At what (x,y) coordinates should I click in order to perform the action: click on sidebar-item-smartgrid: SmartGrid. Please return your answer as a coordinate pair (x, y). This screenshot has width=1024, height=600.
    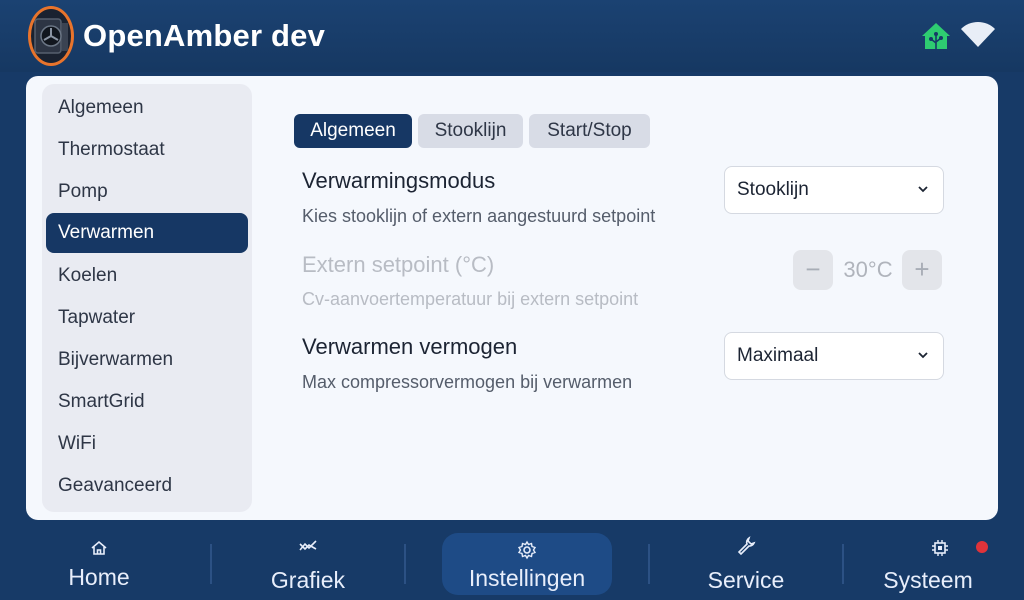
    Looking at the image, I should click on (147, 402).